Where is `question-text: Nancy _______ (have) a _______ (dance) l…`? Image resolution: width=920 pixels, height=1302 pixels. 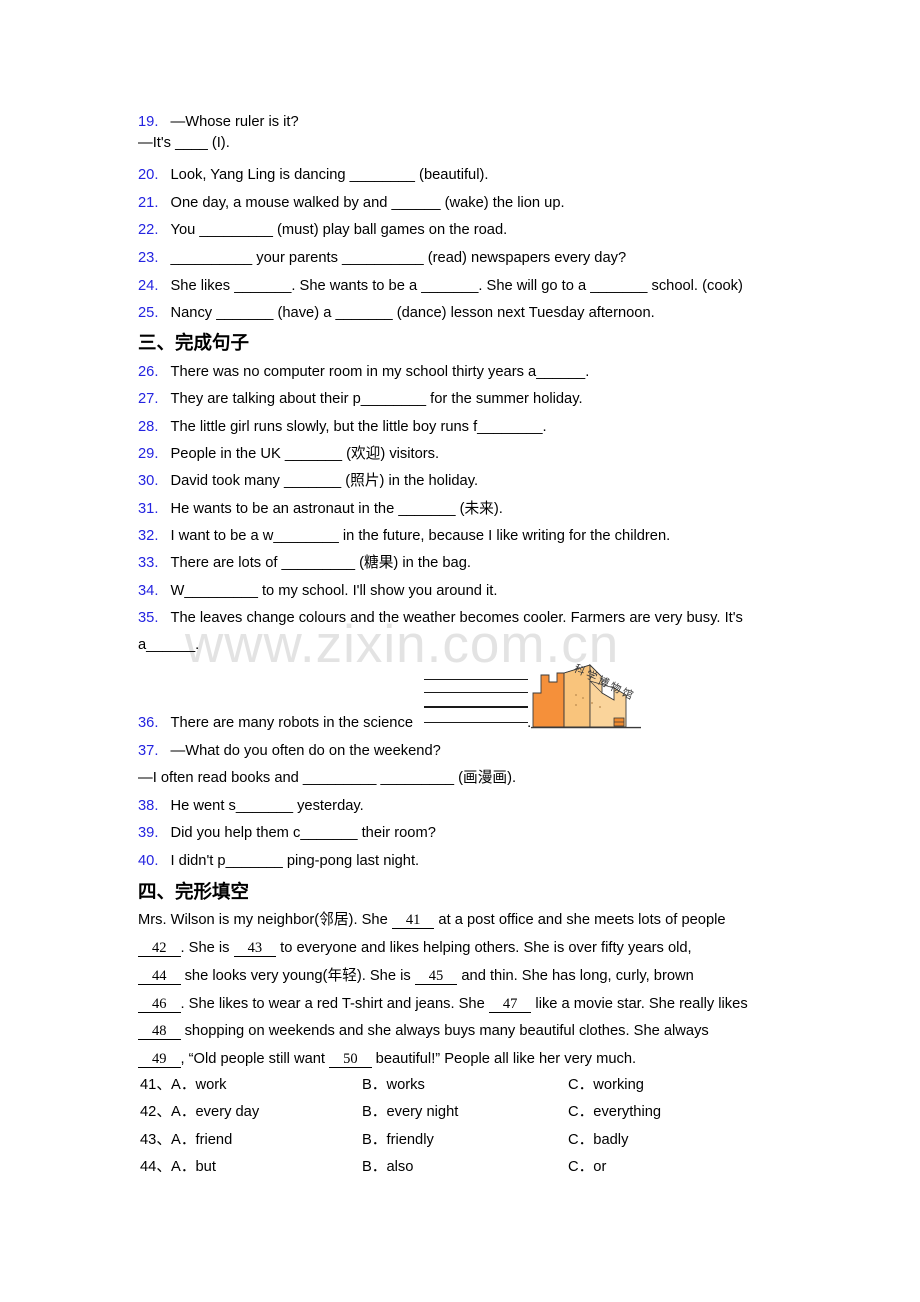
question-text: Nancy _______ (have) a _______ (dance) l… is located at coordinates (412, 313).